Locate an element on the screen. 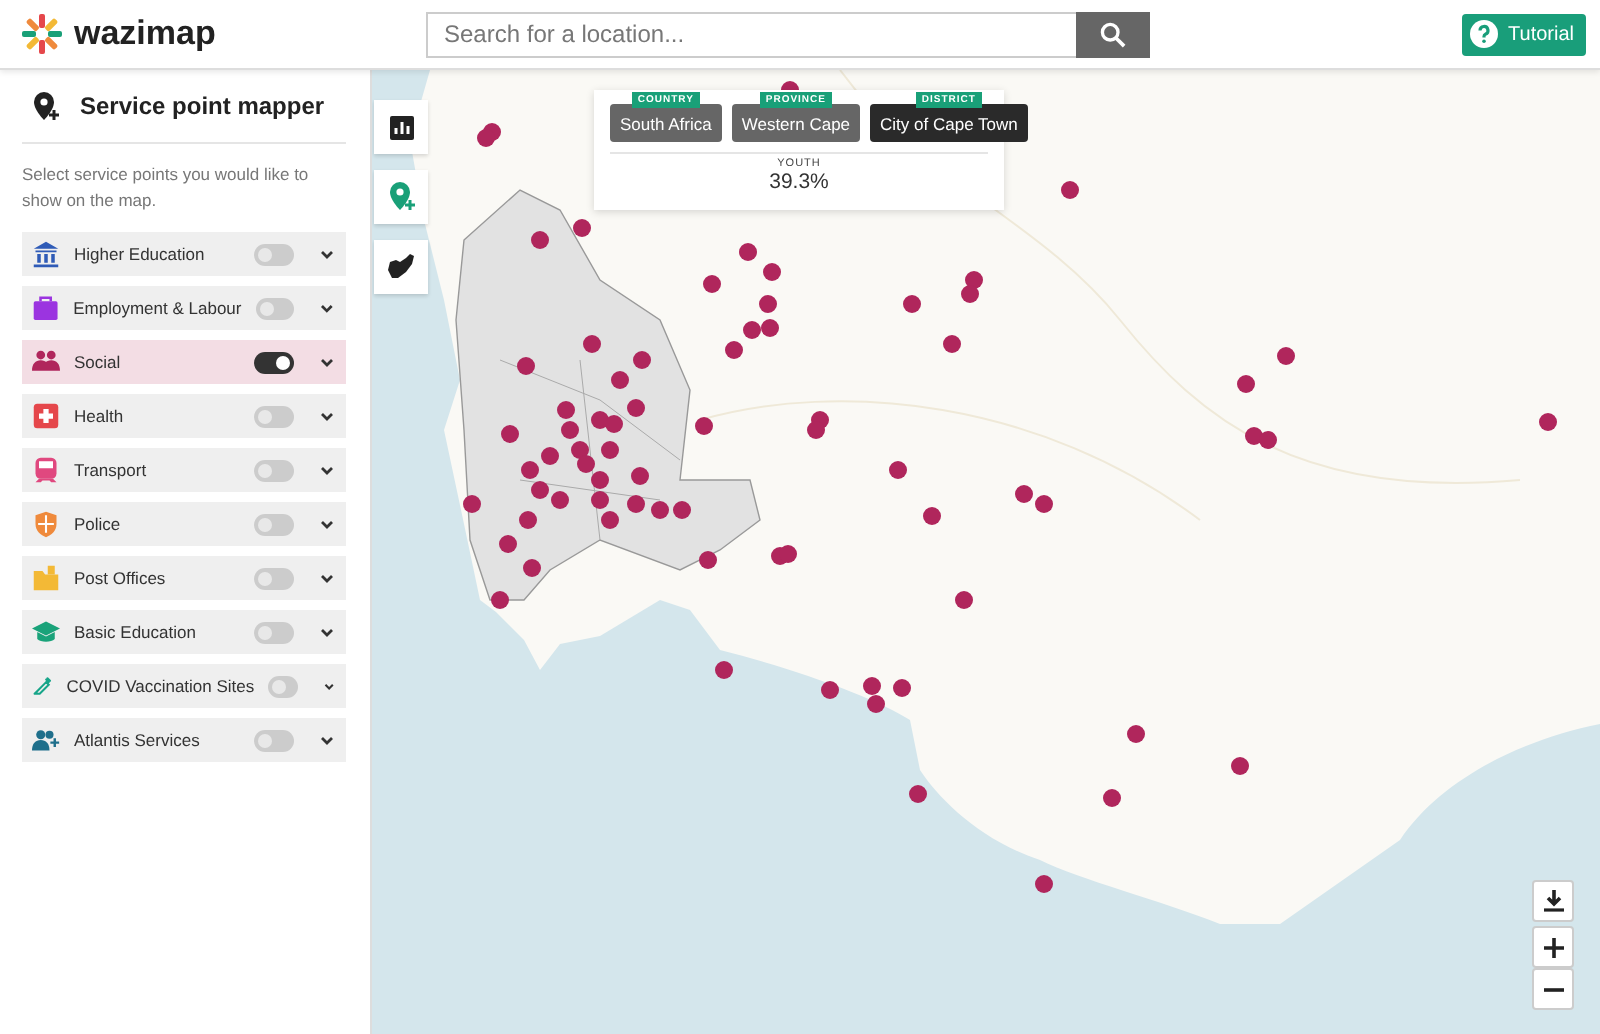  service-label: Transport is located at coordinates (111, 470).